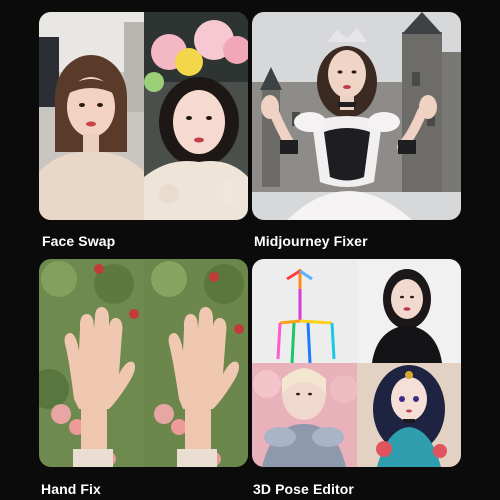  What do you see at coordinates (78, 241) in the screenshot?
I see `face-swap-label: Face Swap` at bounding box center [78, 241].